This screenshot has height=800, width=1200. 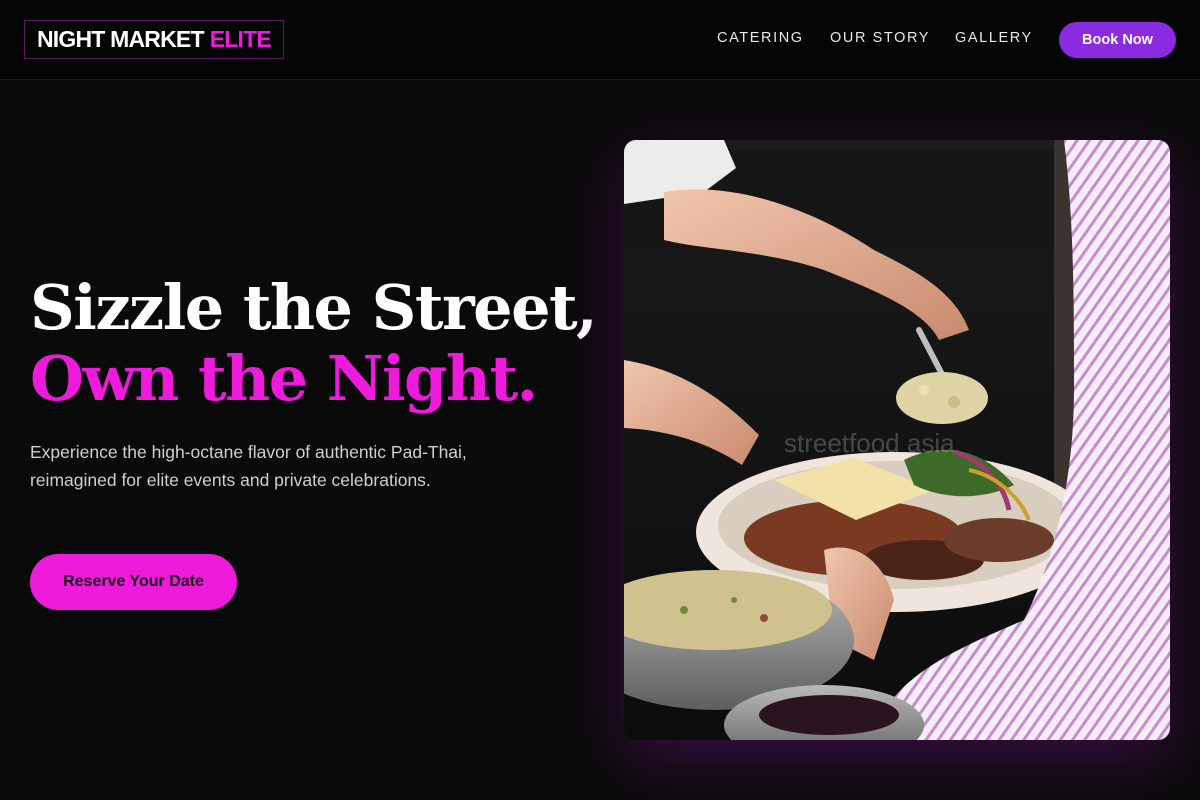 I want to click on hero-headline: Sizzle the Street, Own the Night., so click(x=314, y=343).